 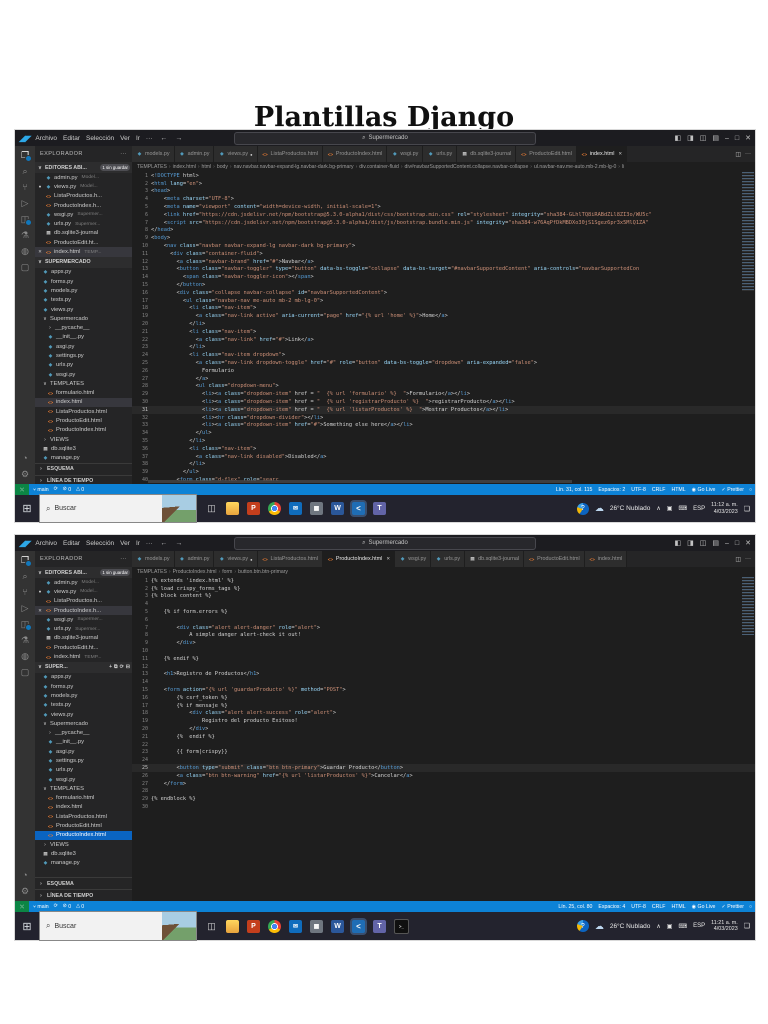 I want to click on settings-icon: ⚙, so click(x=25, y=891).